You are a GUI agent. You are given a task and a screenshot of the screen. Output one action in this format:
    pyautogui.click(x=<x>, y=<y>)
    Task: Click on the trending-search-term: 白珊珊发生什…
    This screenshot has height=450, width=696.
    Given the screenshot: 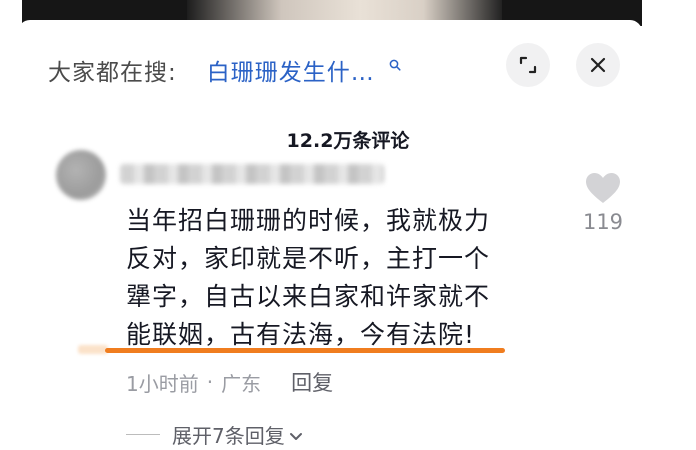 What is the action you would take?
    pyautogui.click(x=291, y=70)
    